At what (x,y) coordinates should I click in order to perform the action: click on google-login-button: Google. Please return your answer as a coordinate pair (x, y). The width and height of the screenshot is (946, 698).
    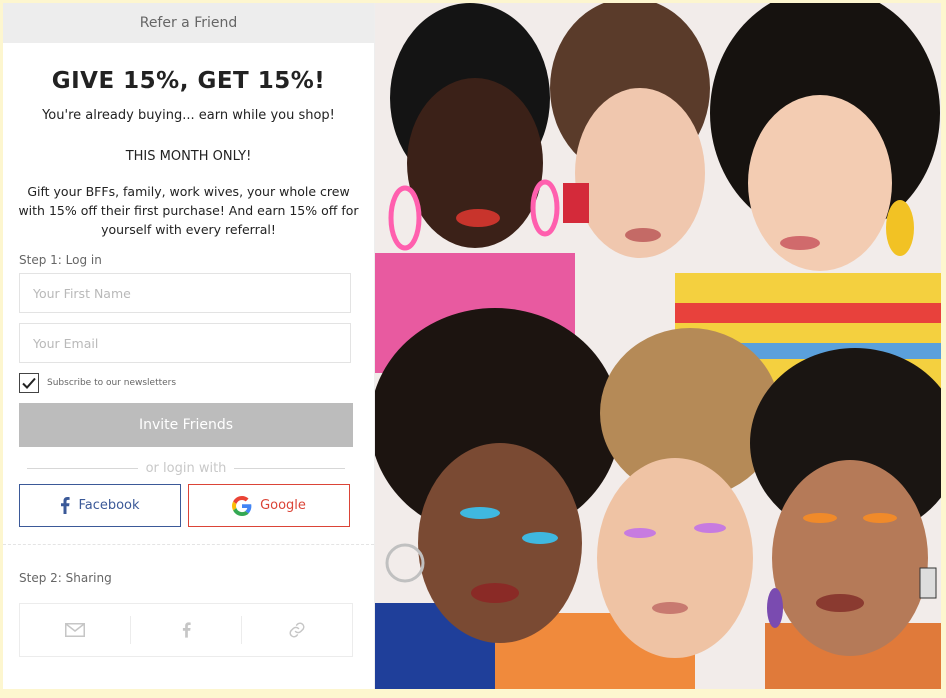
    Looking at the image, I should click on (269, 505).